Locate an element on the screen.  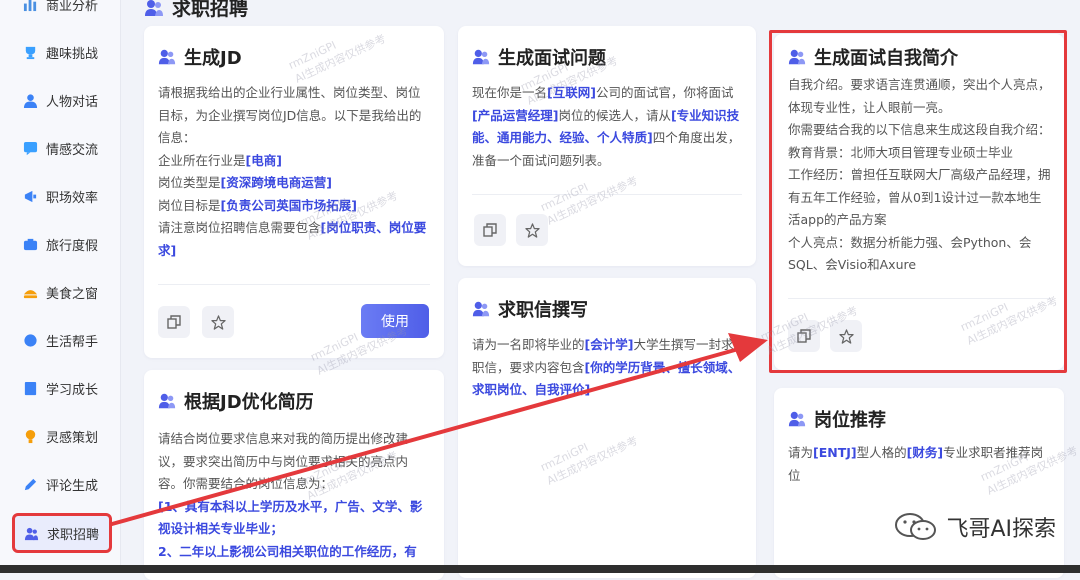
chart-icon is located at coordinates (30, 6).